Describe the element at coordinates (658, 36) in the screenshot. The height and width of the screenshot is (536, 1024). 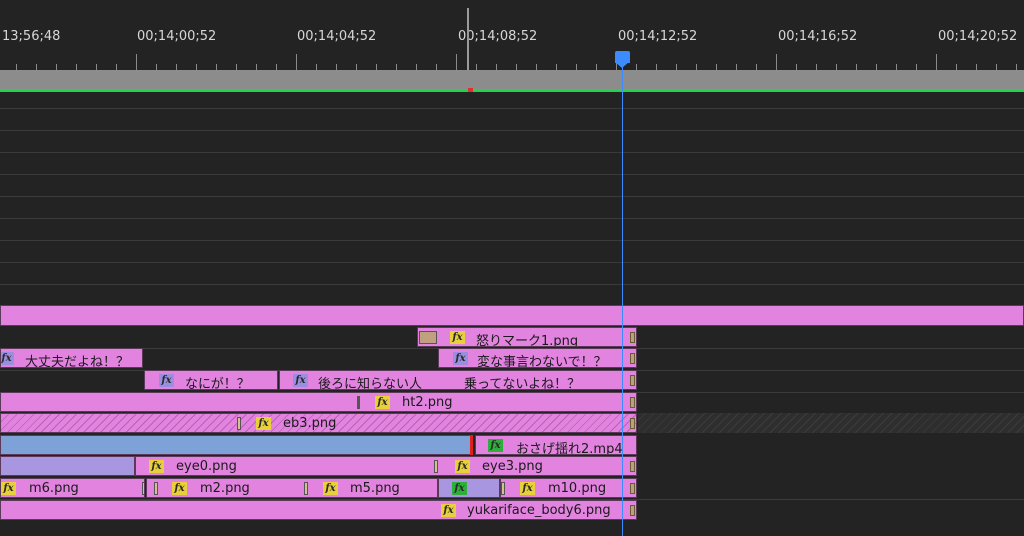
I see `timecode-label: 00;14;12;52` at that location.